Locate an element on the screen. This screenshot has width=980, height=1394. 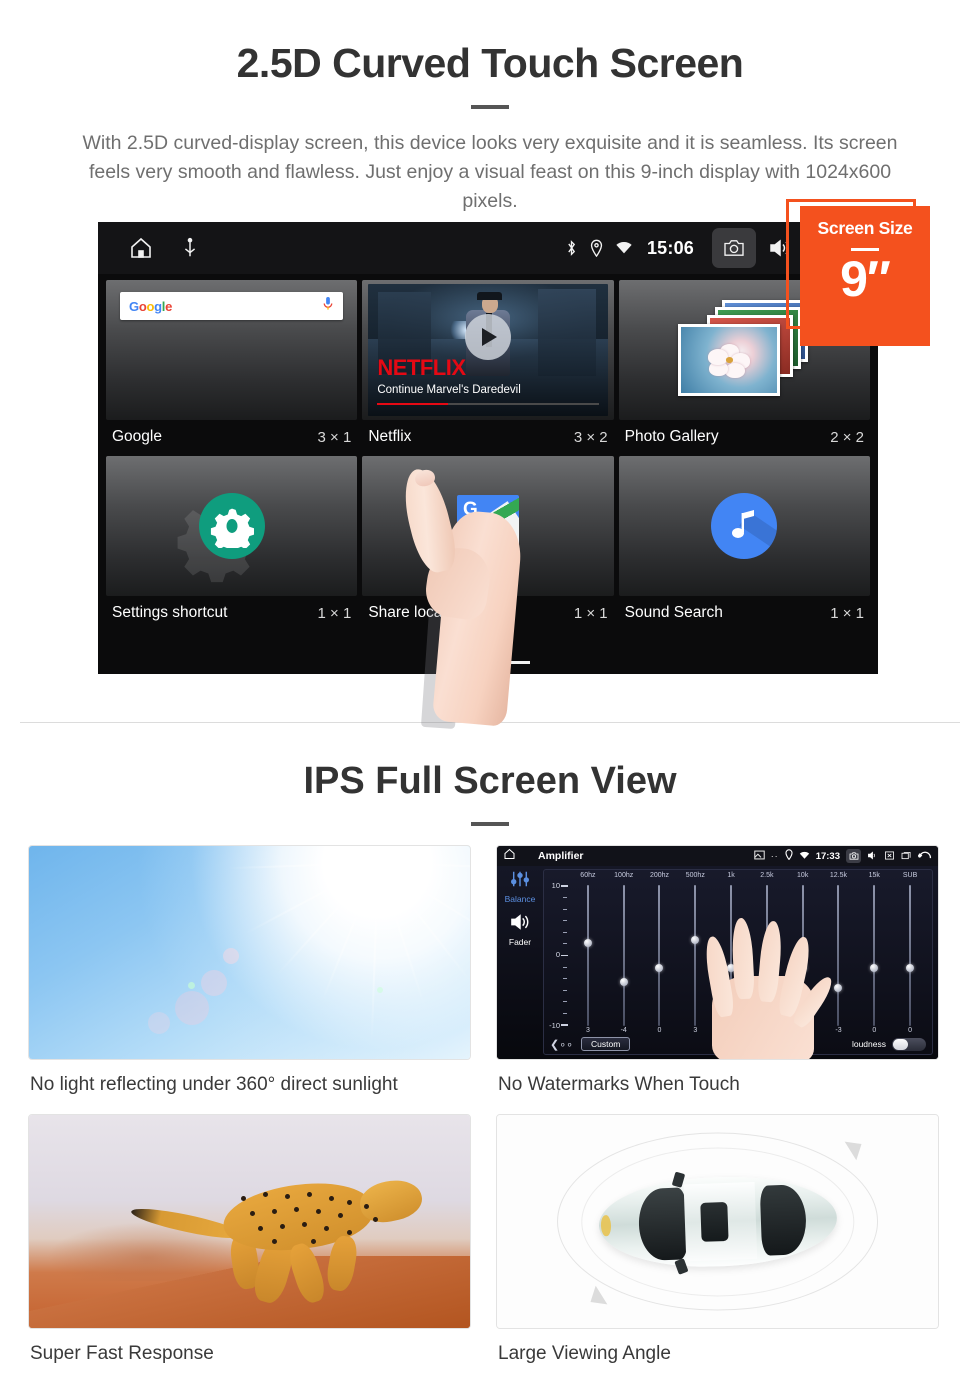
volume-icon is located at coordinates (872, 856).